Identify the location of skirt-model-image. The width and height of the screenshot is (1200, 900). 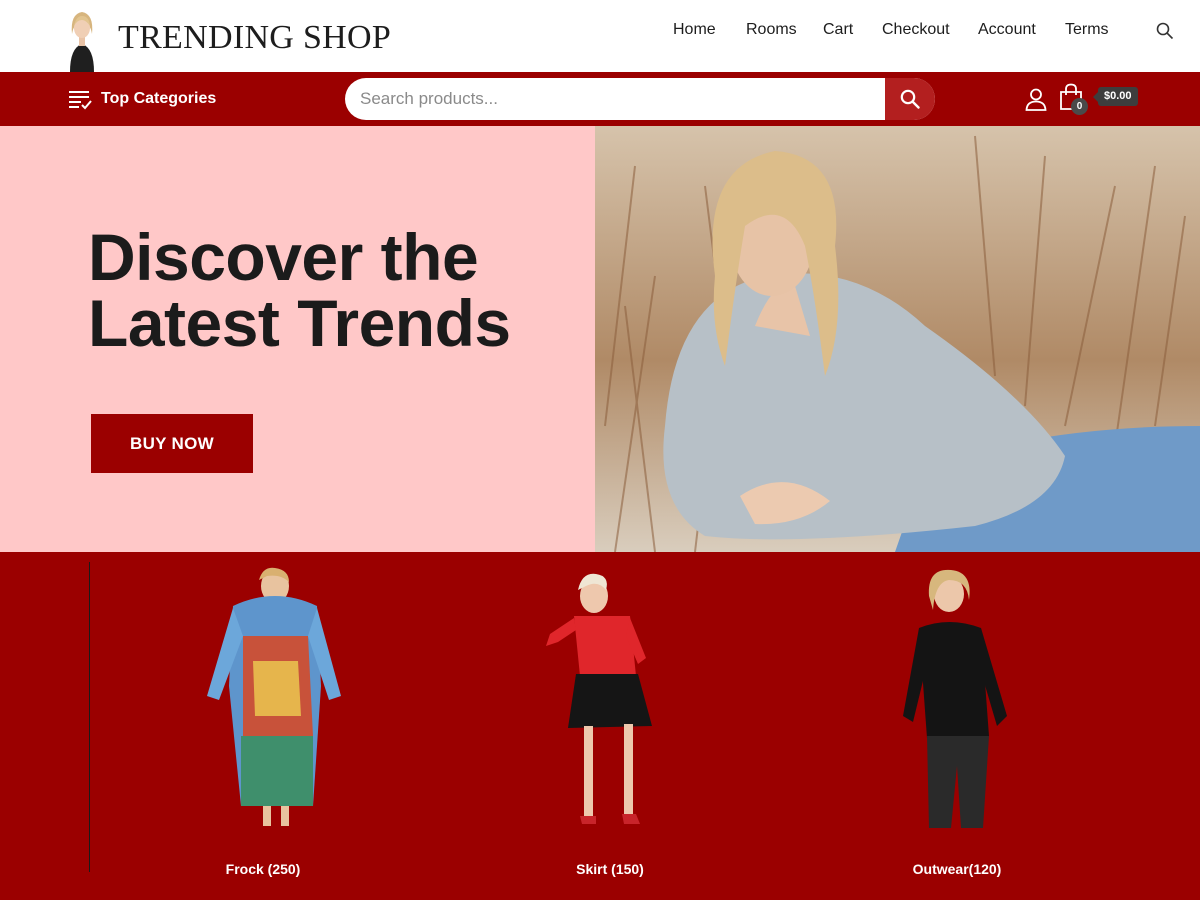
(599, 698).